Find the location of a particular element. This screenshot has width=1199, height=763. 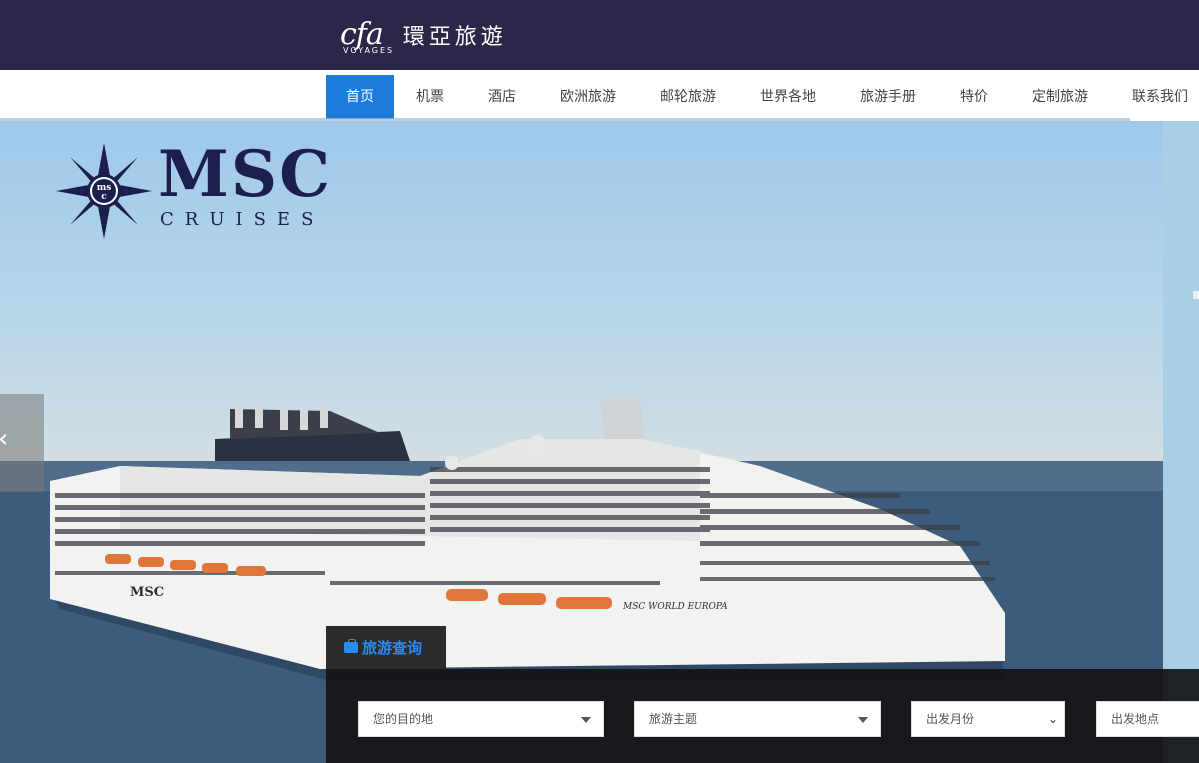

slider-prev-button: ‹ is located at coordinates (22, 443).